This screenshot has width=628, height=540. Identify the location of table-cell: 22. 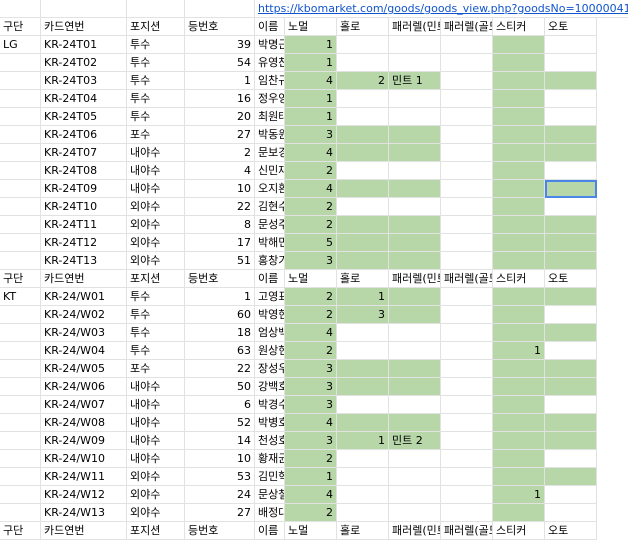
(220, 207).